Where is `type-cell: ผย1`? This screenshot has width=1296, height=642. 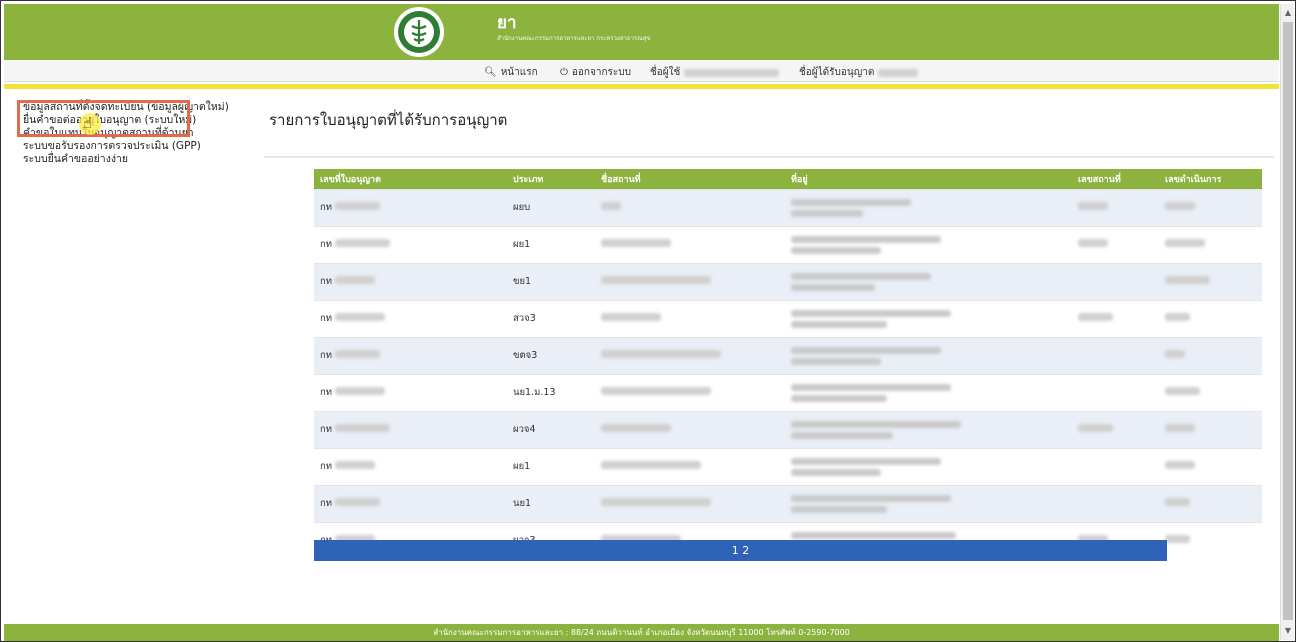 type-cell: ผย1 is located at coordinates (551, 466).